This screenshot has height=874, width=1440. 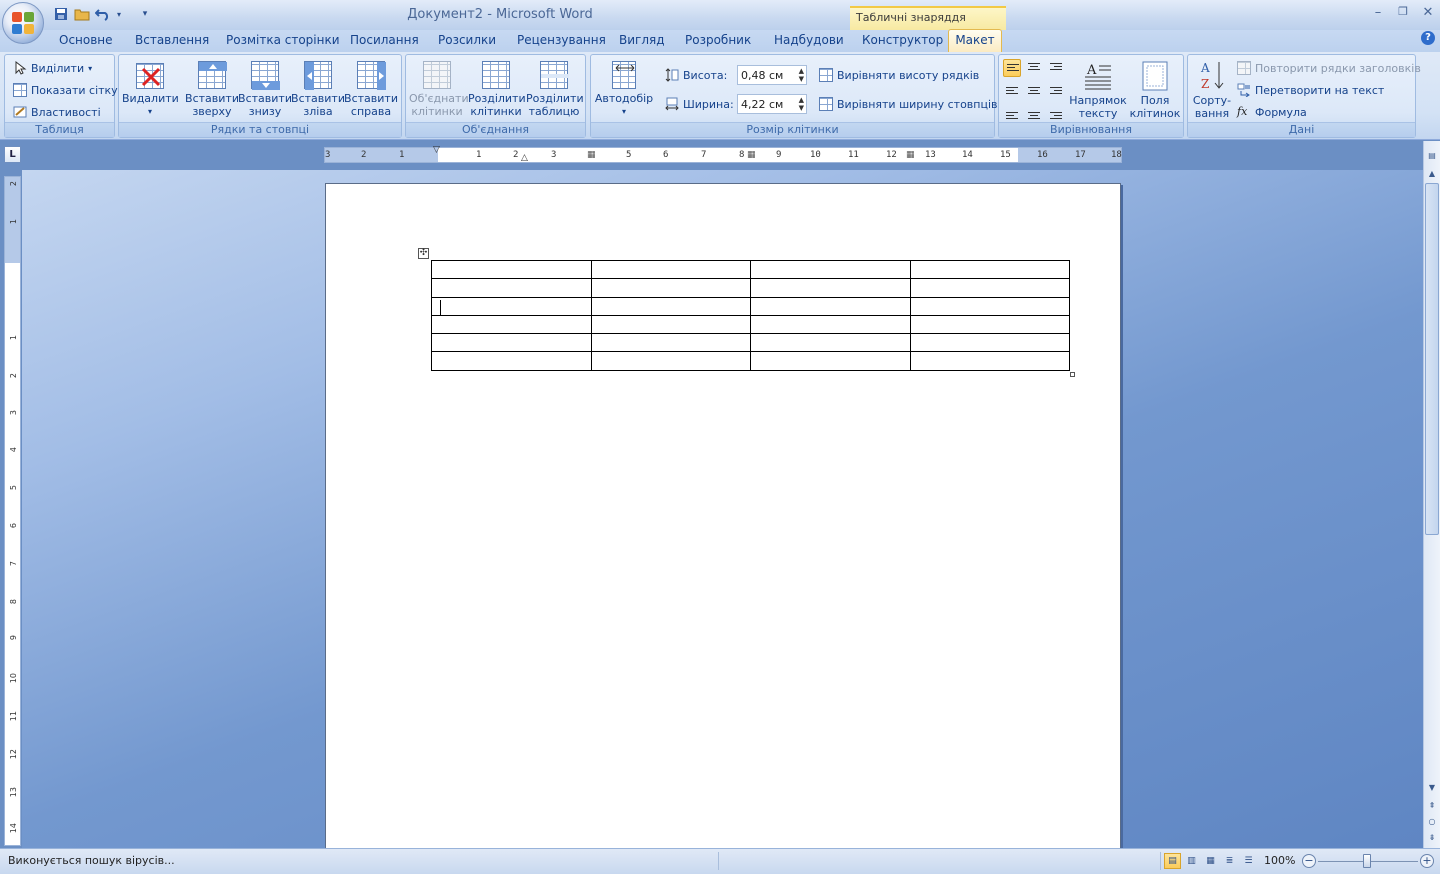 What do you see at coordinates (318, 90) in the screenshot?
I see `insert-left-button: Вставити зліва` at bounding box center [318, 90].